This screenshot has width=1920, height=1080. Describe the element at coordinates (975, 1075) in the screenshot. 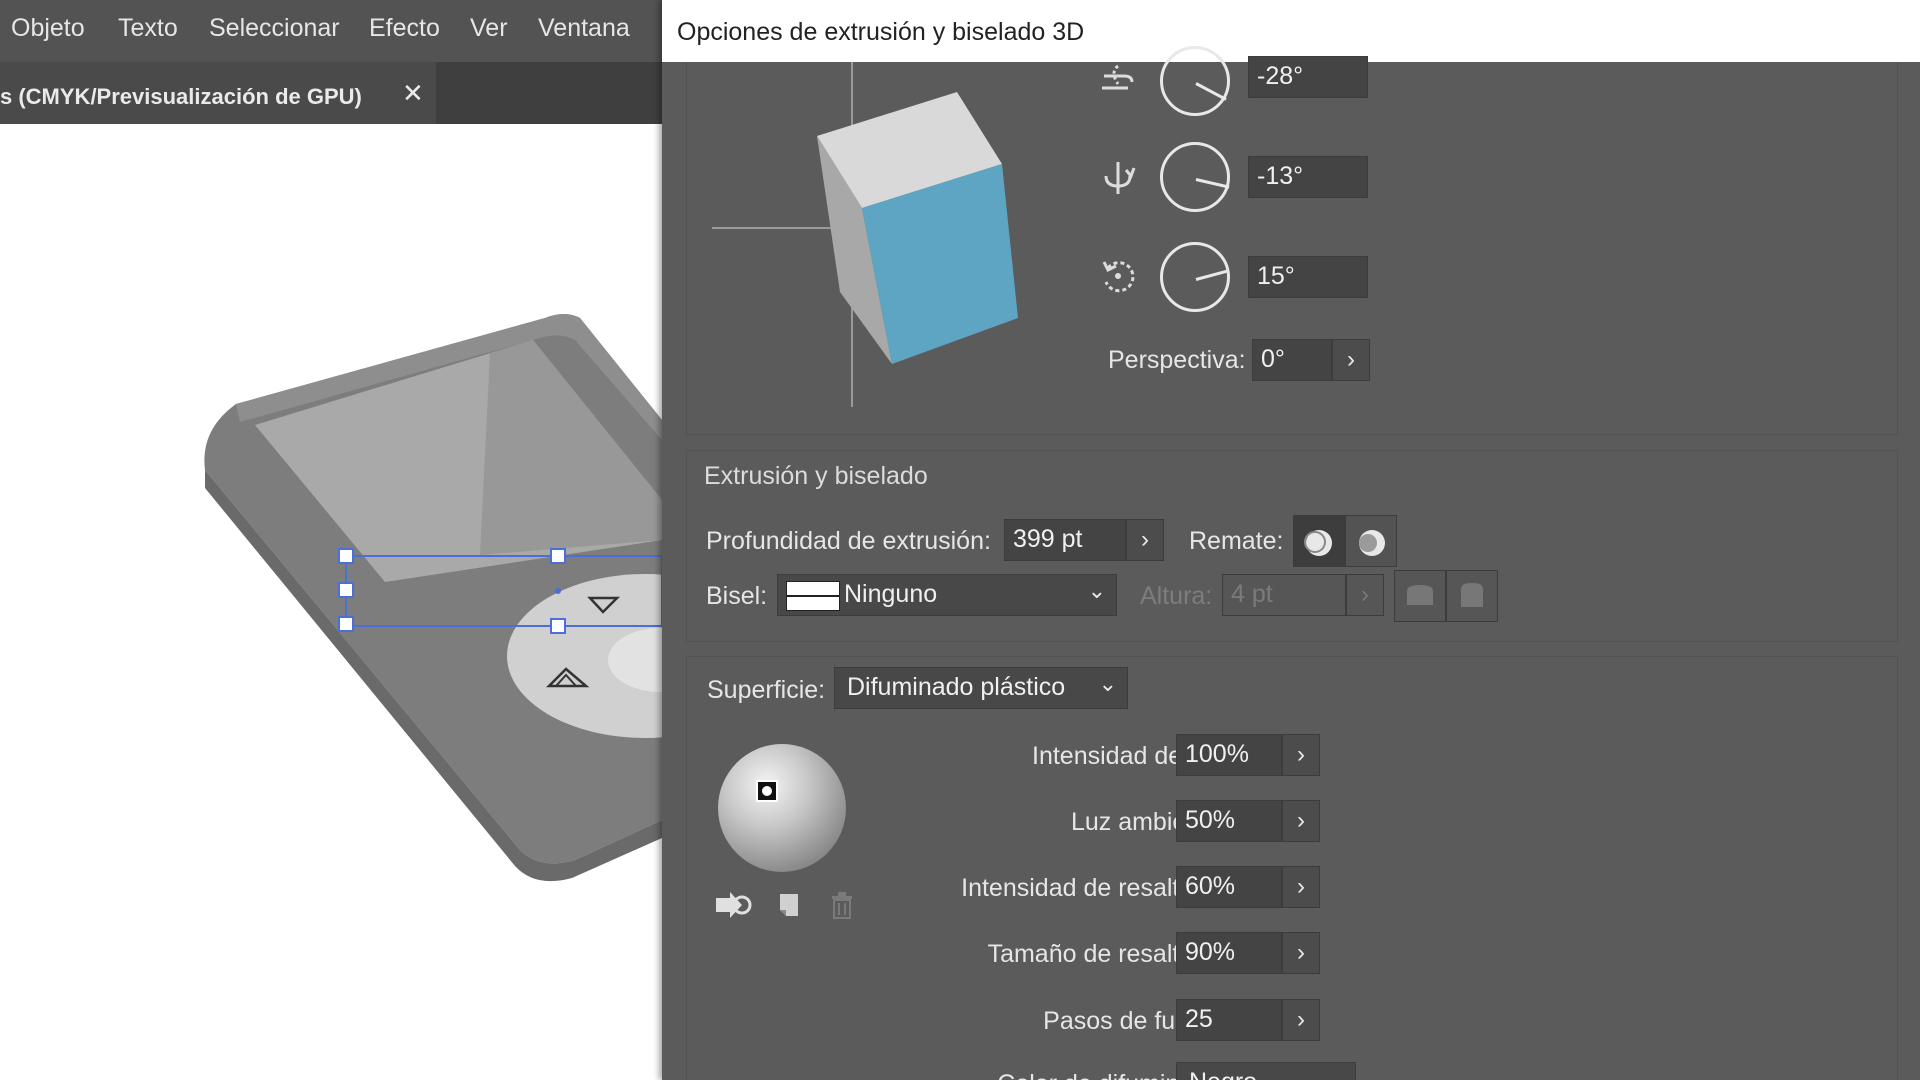

I see `shading-color-label: Color de difuminado:` at that location.